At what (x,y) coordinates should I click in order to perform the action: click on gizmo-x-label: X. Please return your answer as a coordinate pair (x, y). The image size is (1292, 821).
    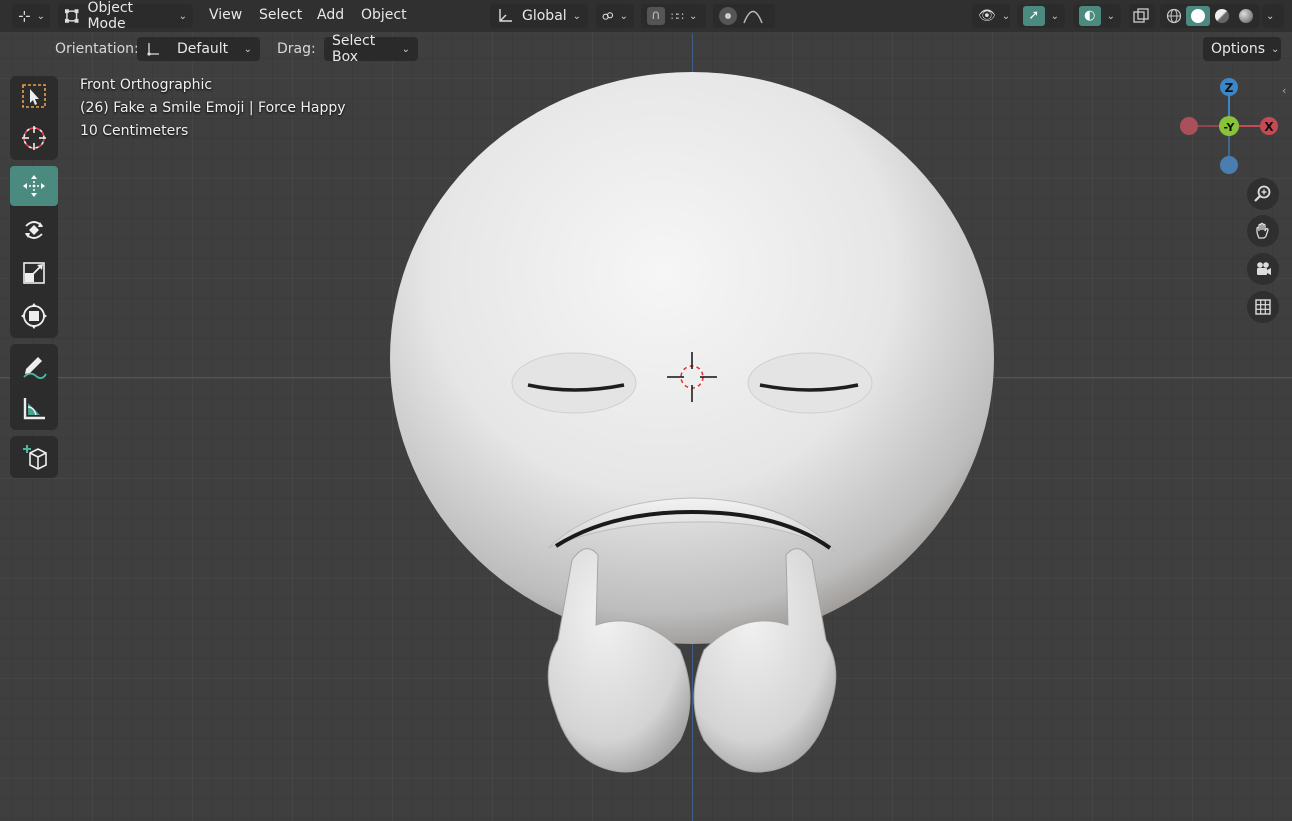
    Looking at the image, I should click on (1269, 127).